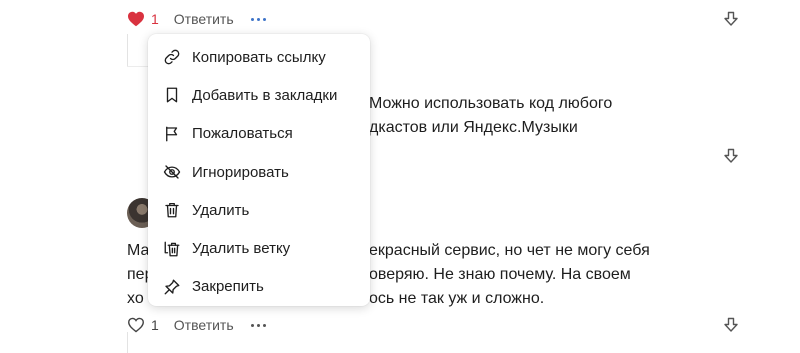 The width and height of the screenshot is (800, 353). What do you see at coordinates (138, 250) in the screenshot?
I see `comment-text-line: Ма` at bounding box center [138, 250].